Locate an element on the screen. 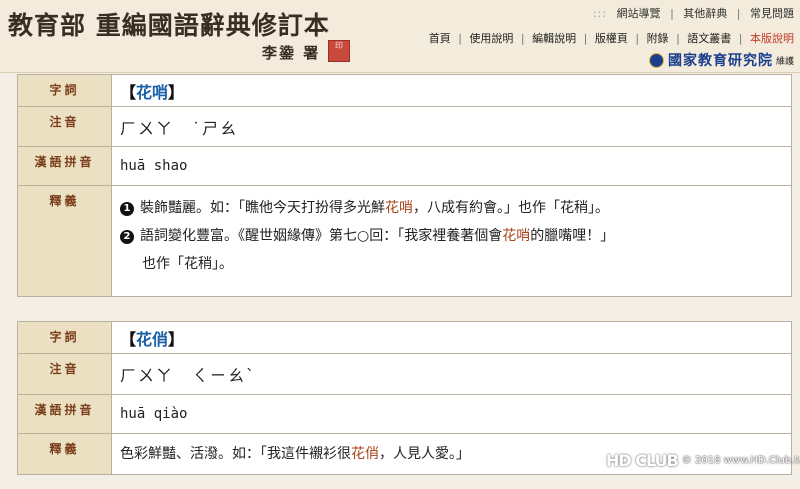 The image size is (800, 489). institute-name: 國家教育研究院 is located at coordinates (720, 61).